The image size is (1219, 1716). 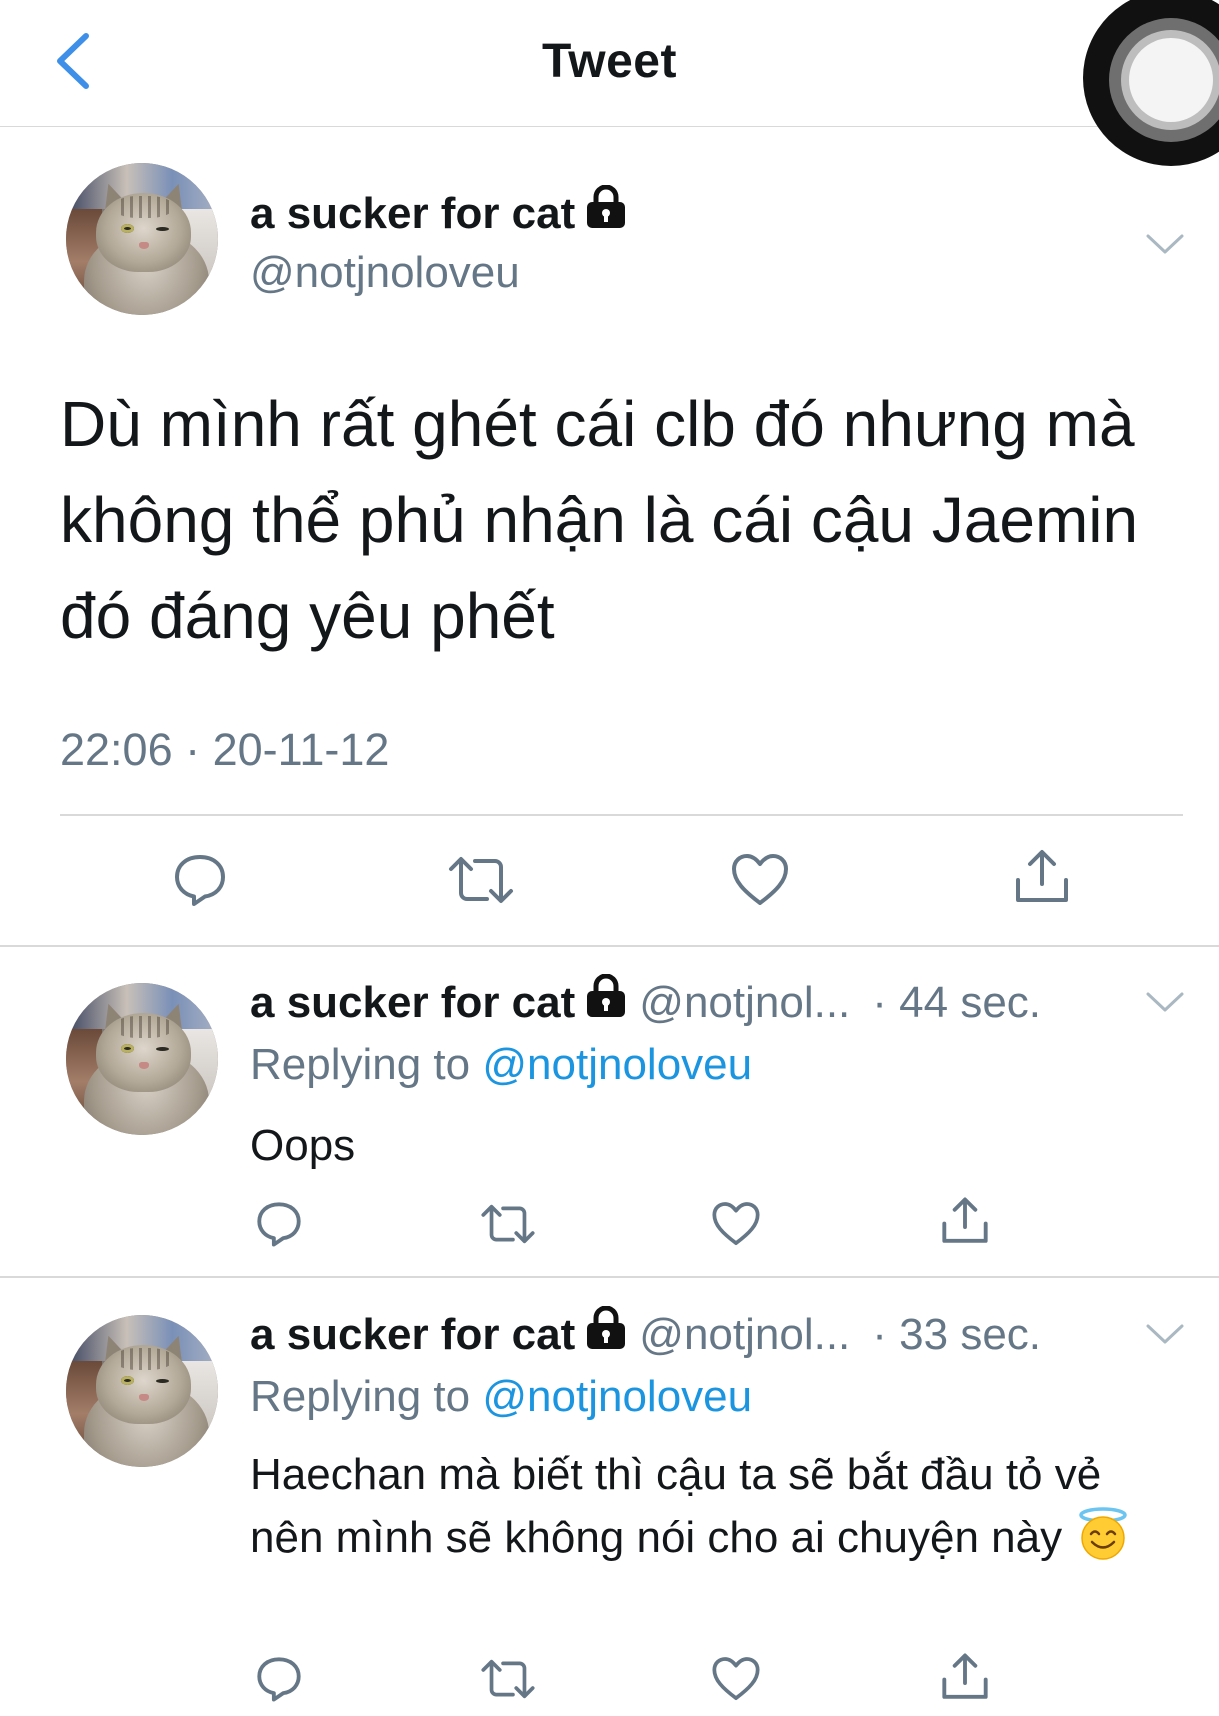 What do you see at coordinates (957, 1003) in the screenshot?
I see `reply-time: · 44 sec.` at bounding box center [957, 1003].